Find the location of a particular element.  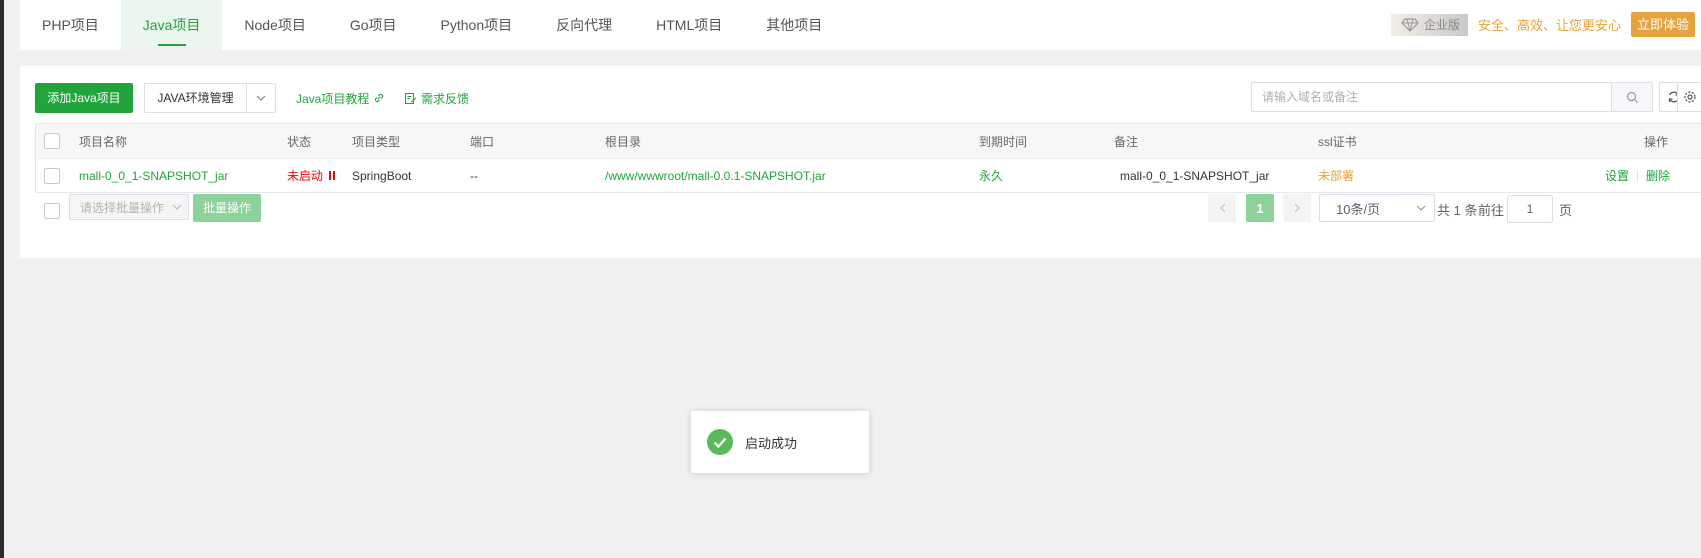

tab-html: HTML项目 is located at coordinates (689, 25).